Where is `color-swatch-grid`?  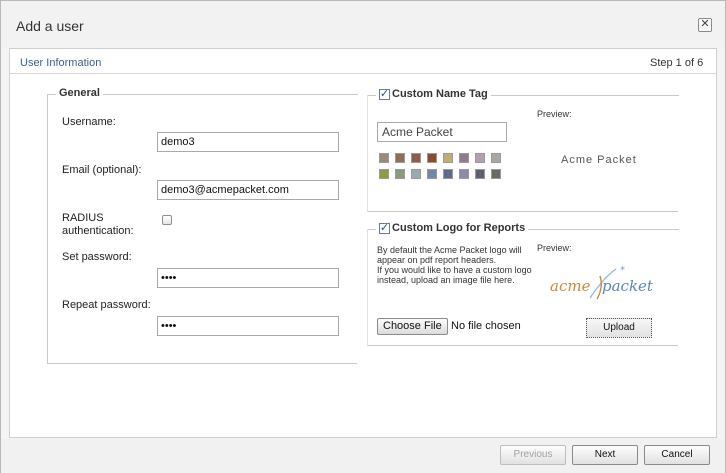 color-swatch-grid is located at coordinates (444, 166).